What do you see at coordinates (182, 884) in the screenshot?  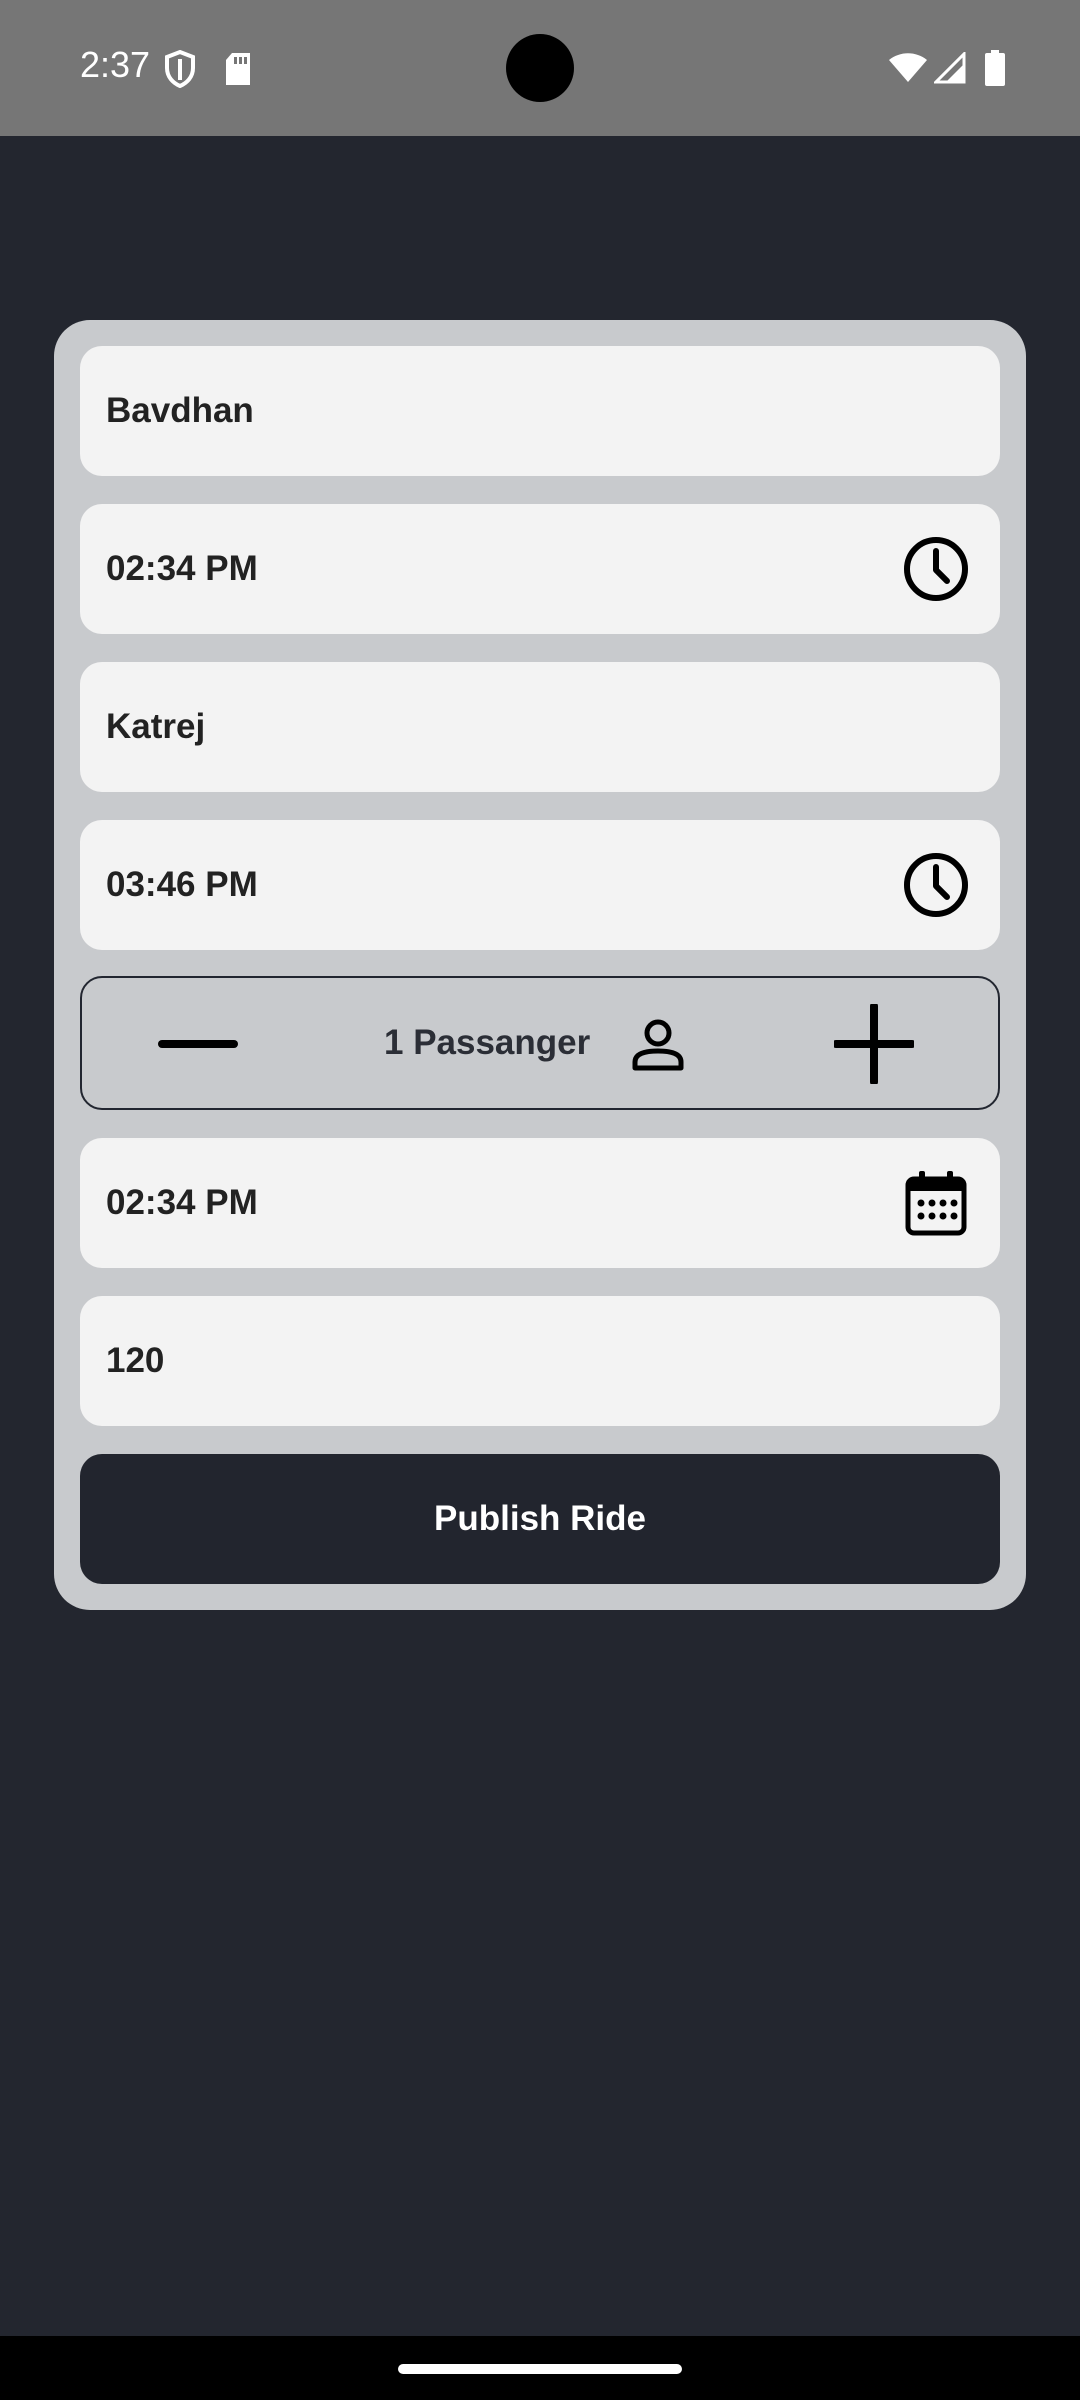 I see `drop-time-value: 03:46 PM` at bounding box center [182, 884].